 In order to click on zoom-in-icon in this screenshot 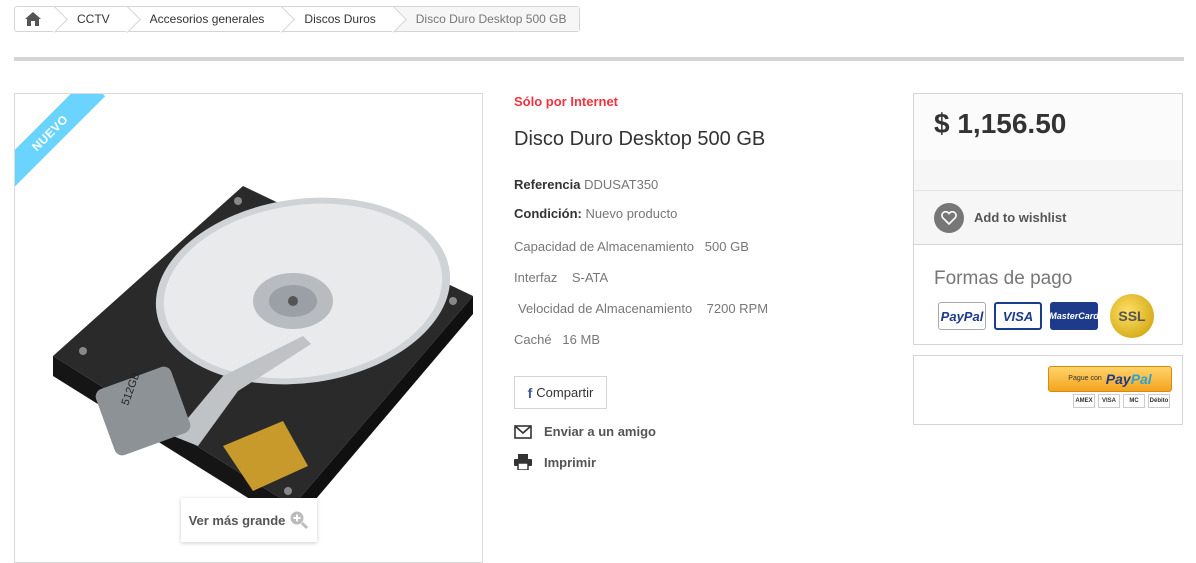, I will do `click(299, 520)`.